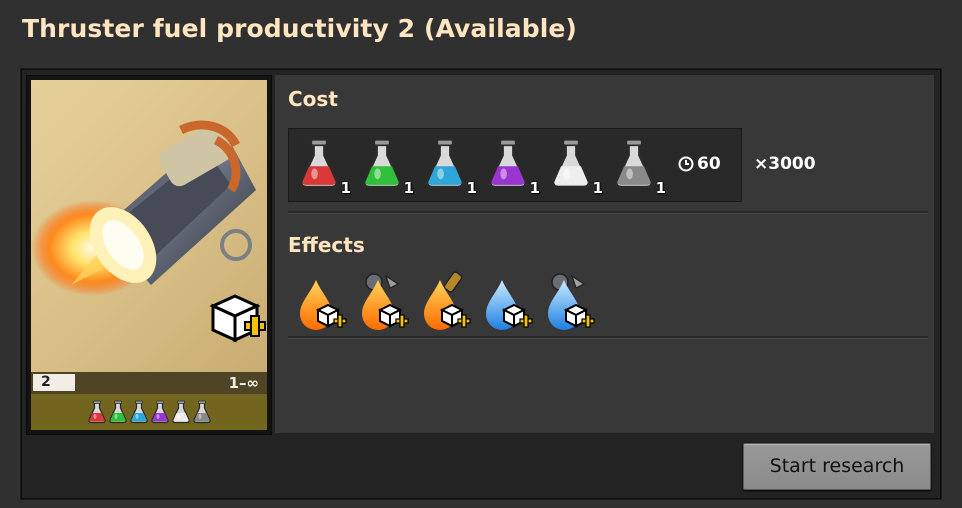 This screenshot has height=508, width=962. What do you see at coordinates (313, 99) in the screenshot?
I see `cost-heading: Cost` at bounding box center [313, 99].